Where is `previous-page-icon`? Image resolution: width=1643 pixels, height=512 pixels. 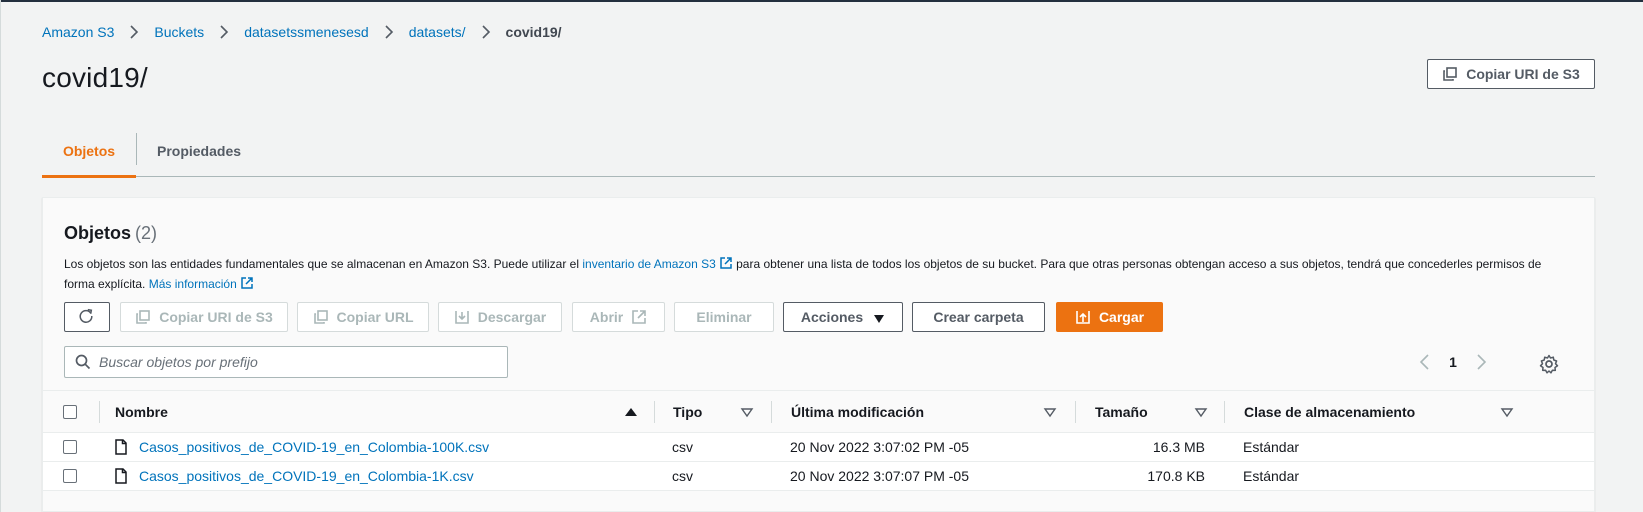 previous-page-icon is located at coordinates (1425, 362).